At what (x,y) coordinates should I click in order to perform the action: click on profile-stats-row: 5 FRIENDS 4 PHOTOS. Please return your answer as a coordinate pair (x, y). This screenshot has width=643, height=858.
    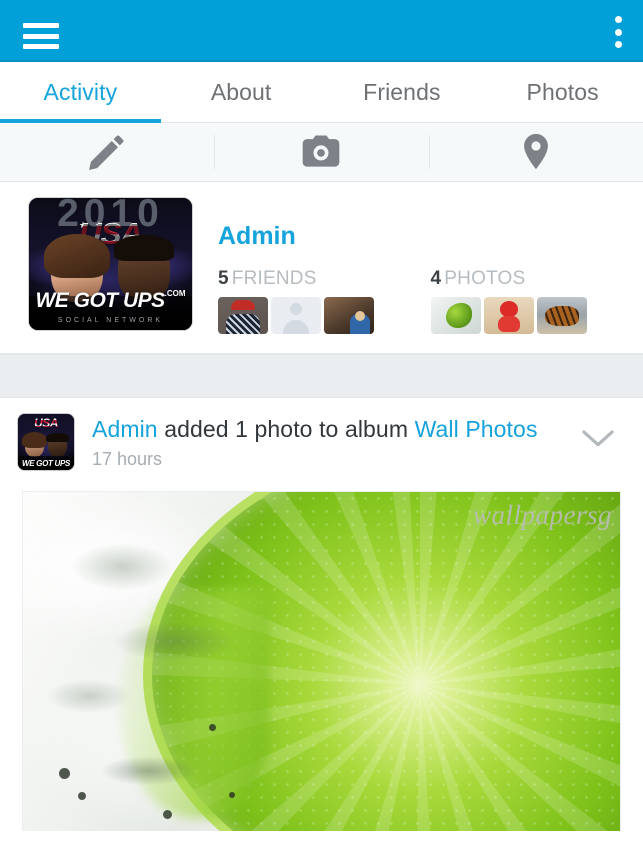
    Looking at the image, I should click on (430, 301).